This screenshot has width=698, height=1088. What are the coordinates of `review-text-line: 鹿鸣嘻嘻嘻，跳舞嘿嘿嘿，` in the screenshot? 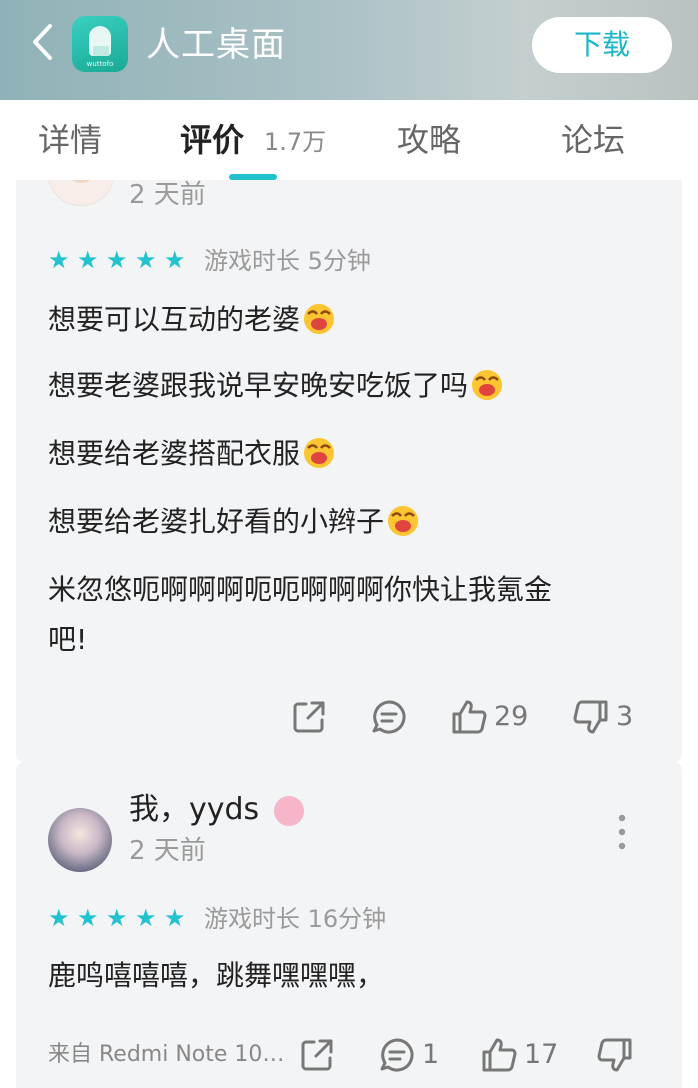 It's located at (216, 975).